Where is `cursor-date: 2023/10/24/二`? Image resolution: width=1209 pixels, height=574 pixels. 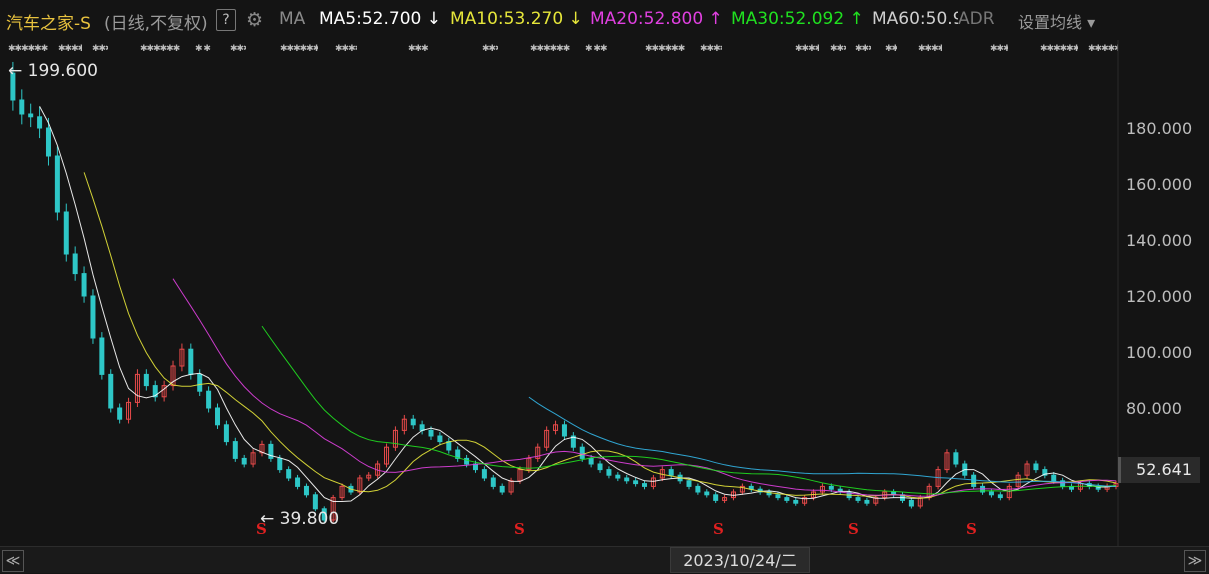
cursor-date: 2023/10/24/二 is located at coordinates (740, 560).